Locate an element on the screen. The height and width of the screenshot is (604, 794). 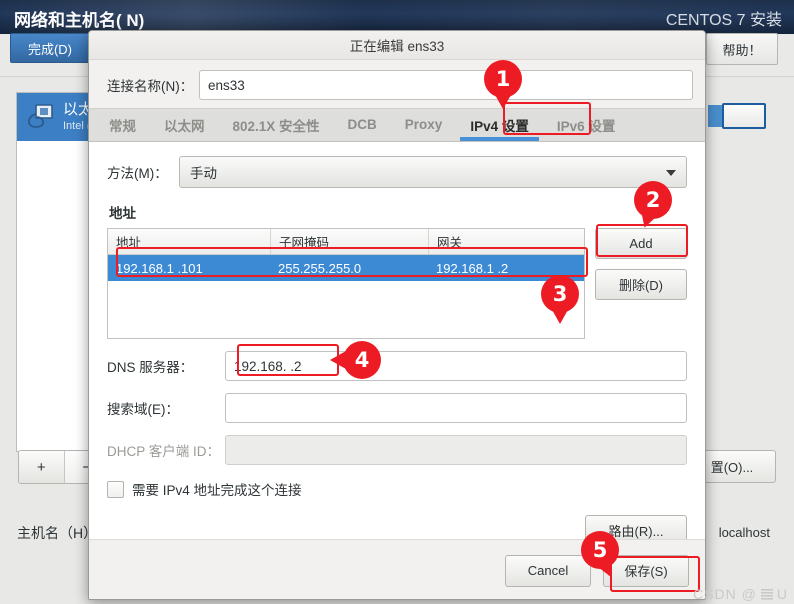
annotation-badge-1: 1 is located at coordinates (503, 84).